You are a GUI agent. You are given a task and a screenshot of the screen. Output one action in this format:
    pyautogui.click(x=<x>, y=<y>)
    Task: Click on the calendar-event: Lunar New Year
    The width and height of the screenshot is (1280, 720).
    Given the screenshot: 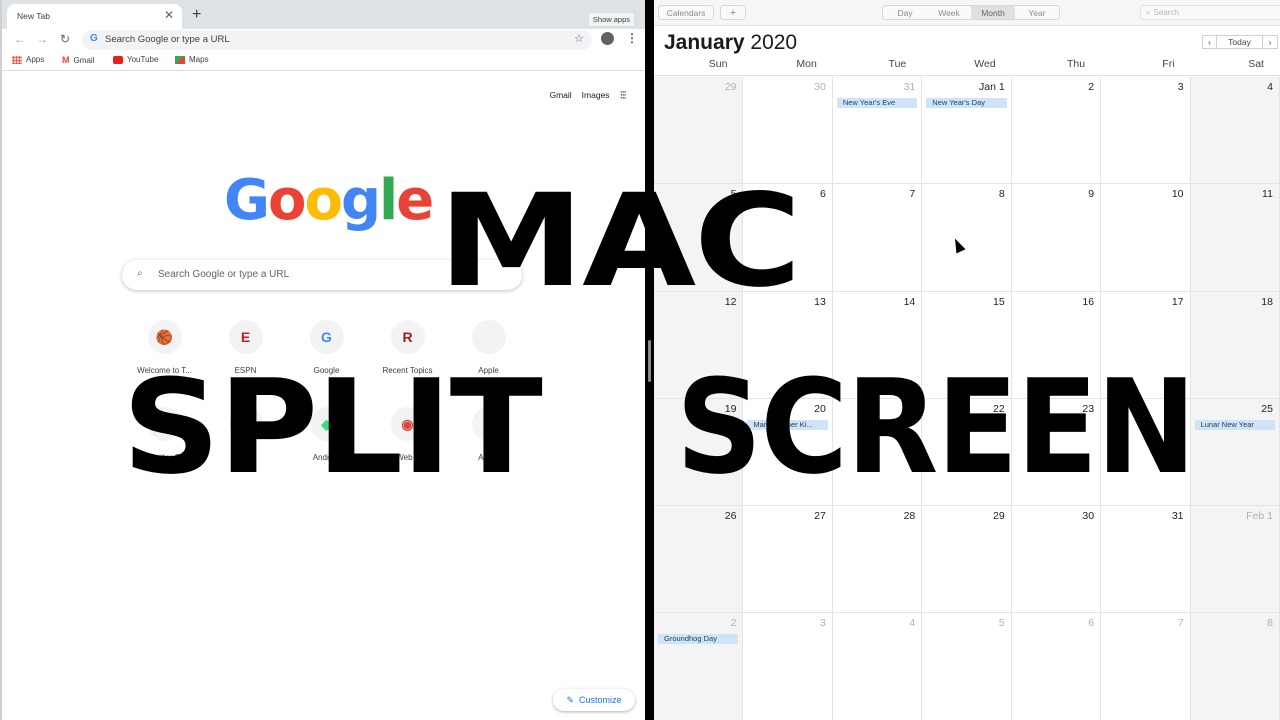 What is the action you would take?
    pyautogui.click(x=1234, y=424)
    